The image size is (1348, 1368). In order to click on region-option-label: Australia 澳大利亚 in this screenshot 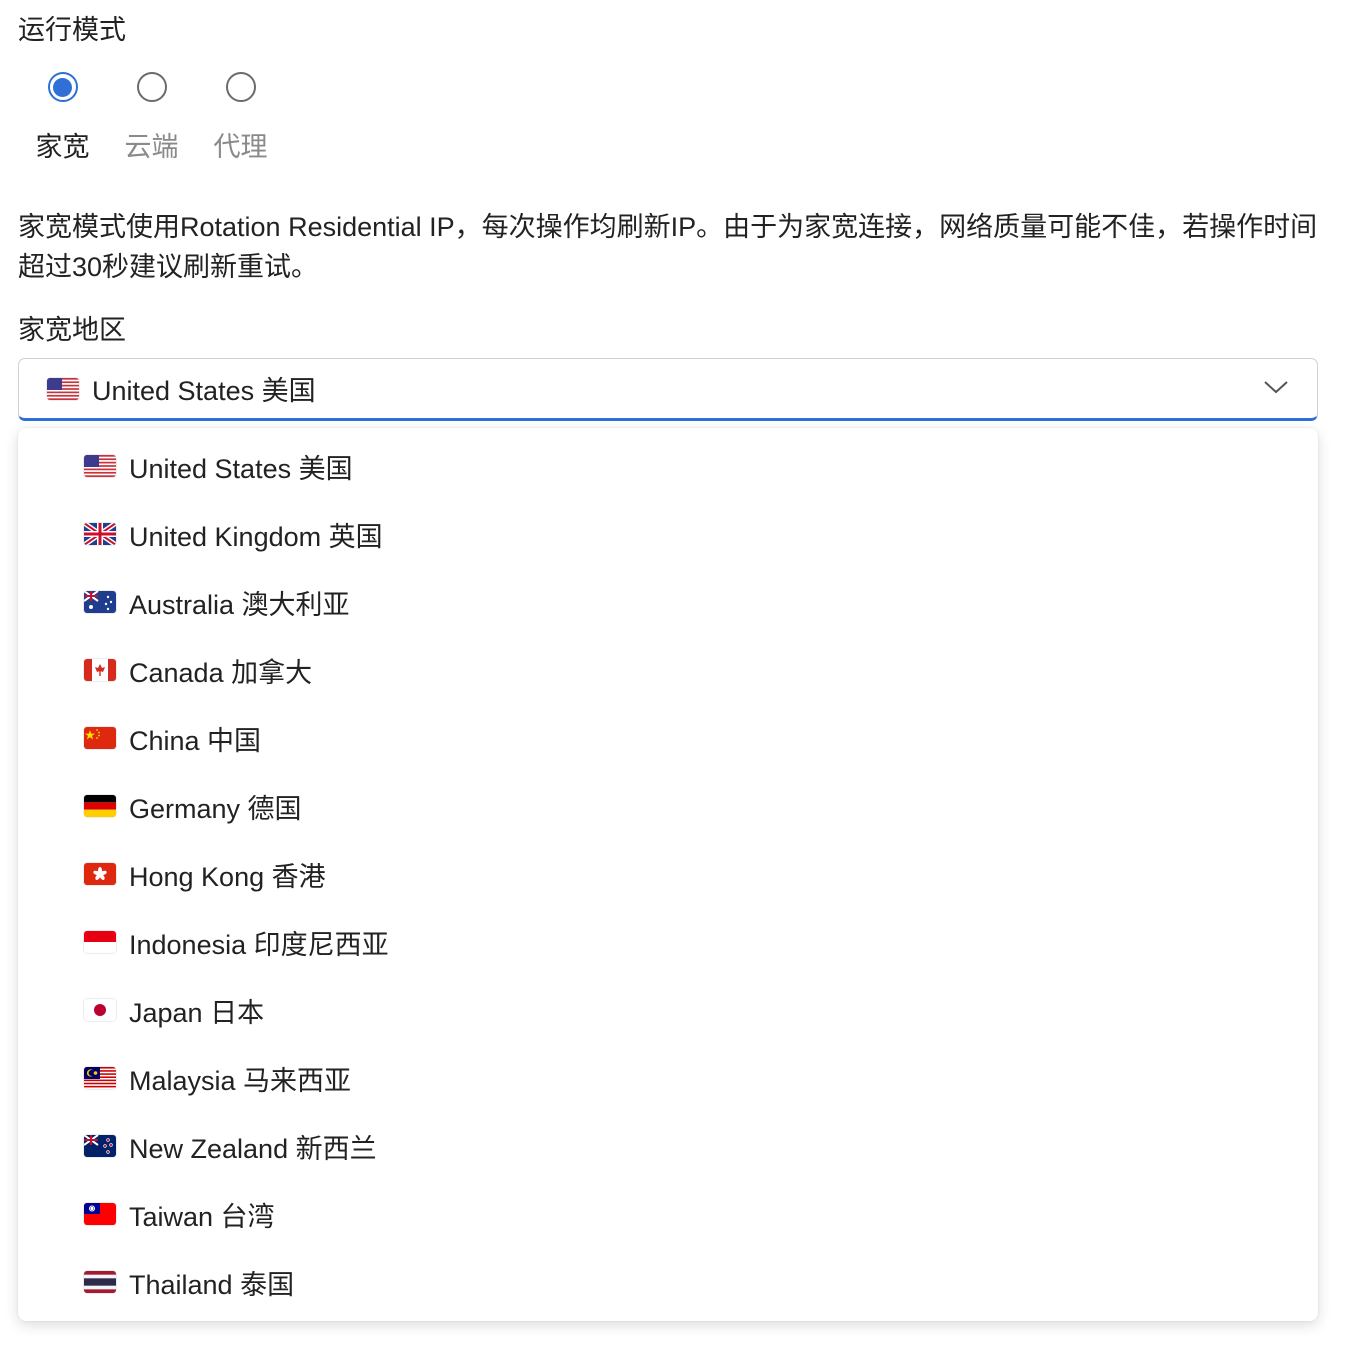, I will do `click(239, 604)`.